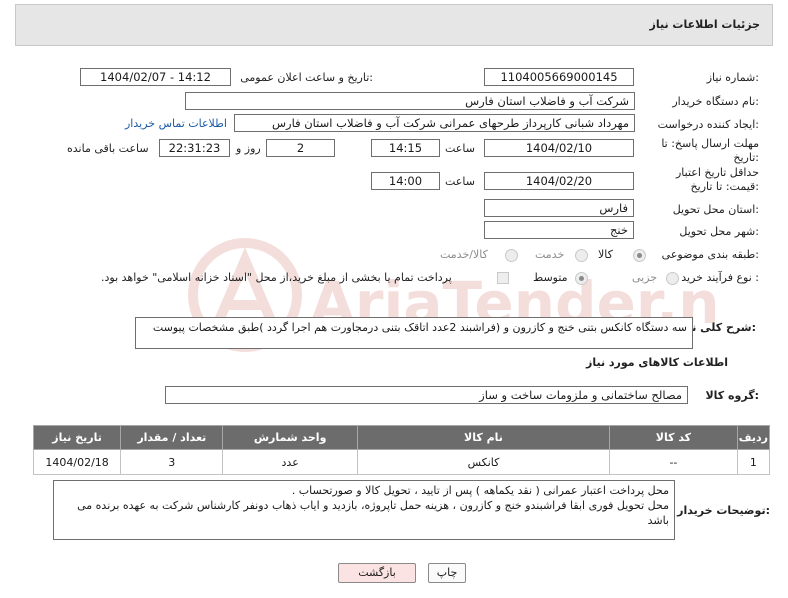  What do you see at coordinates (657, 362) in the screenshot?
I see `goods-section-title: اطلاعات کالاهای مورد نیاز` at bounding box center [657, 362].